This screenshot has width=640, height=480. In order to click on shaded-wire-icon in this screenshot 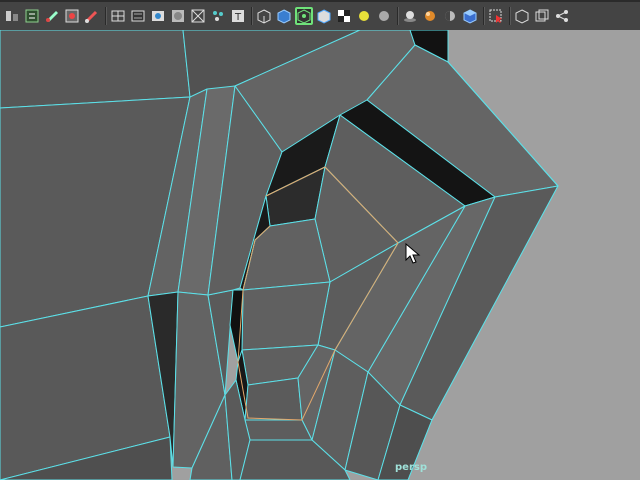, I will do `click(158, 16)`.